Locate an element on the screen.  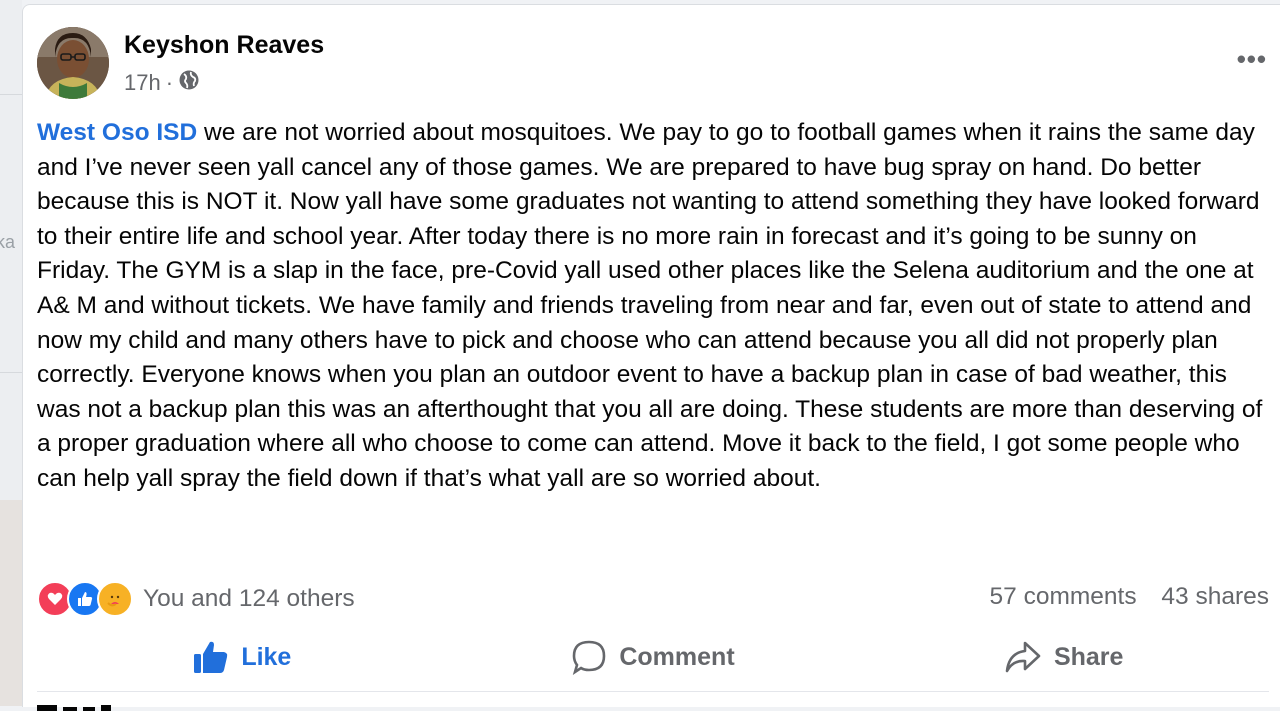
share-button: Share is located at coordinates (1063, 657).